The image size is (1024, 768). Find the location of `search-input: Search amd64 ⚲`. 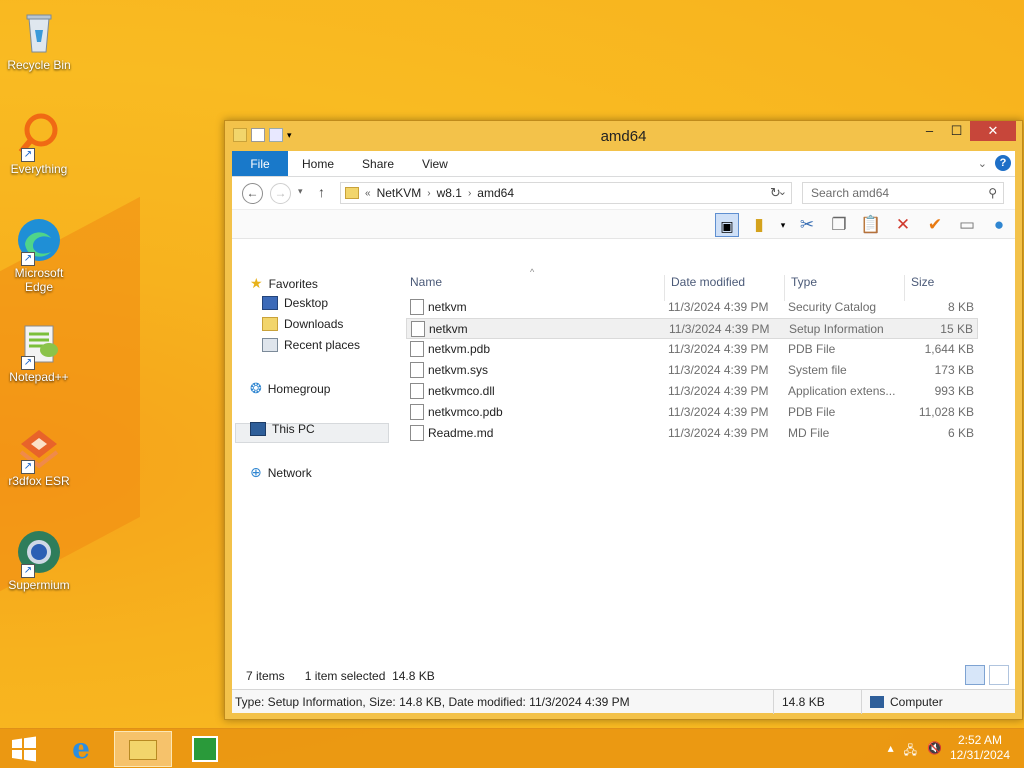

search-input: Search amd64 ⚲ is located at coordinates (903, 193).